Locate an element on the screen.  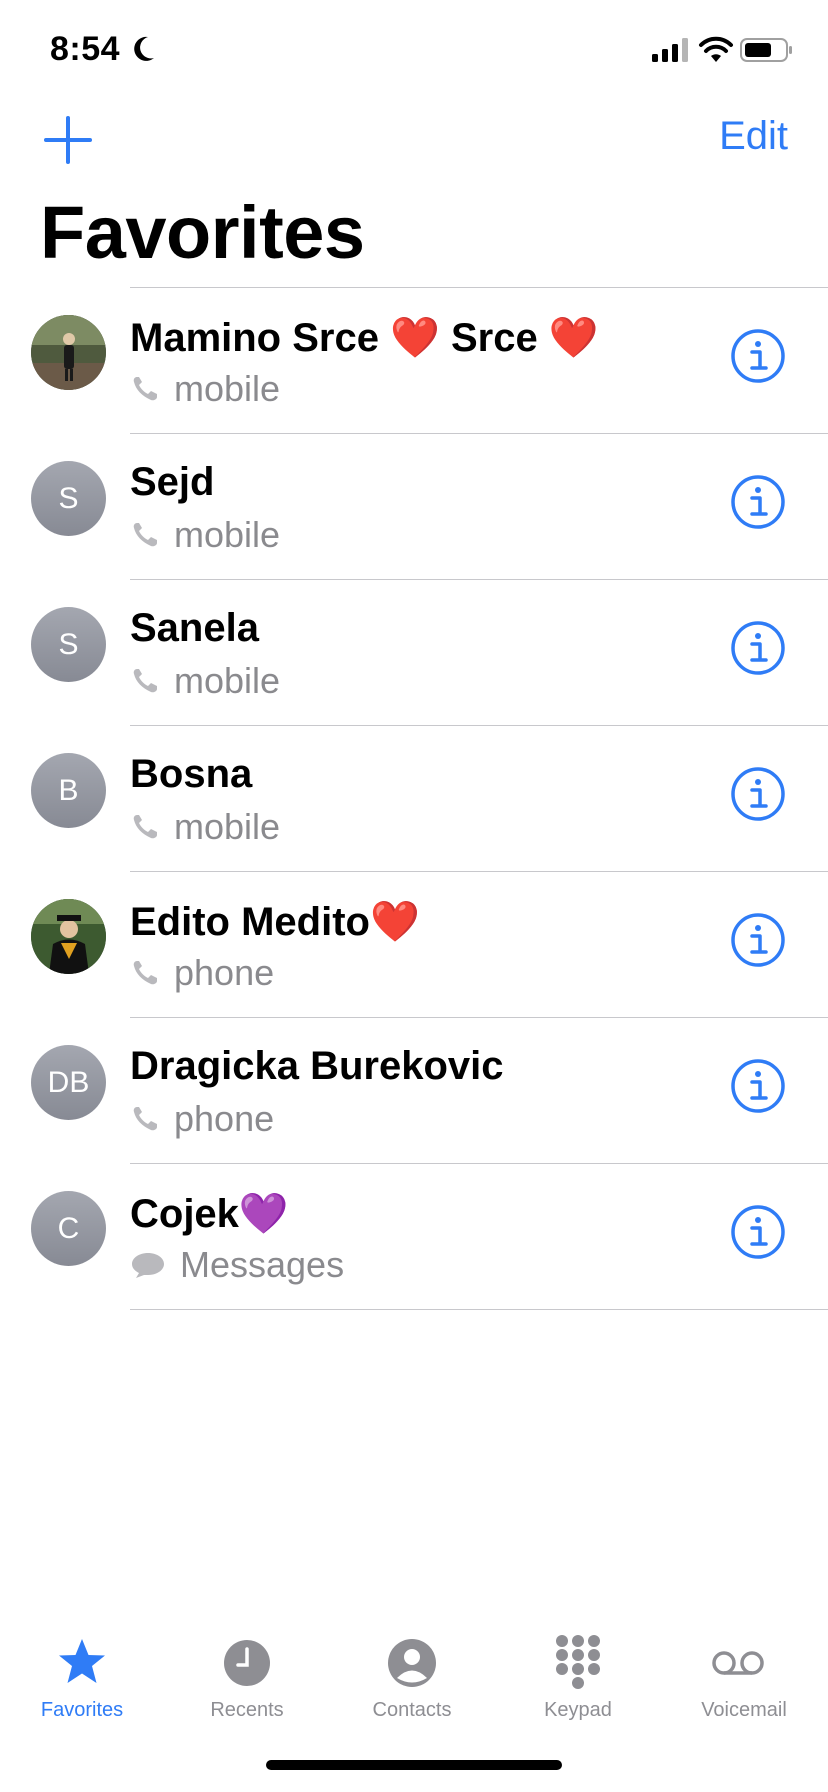
avatar-initials: DB is located at coordinates (68, 1082).